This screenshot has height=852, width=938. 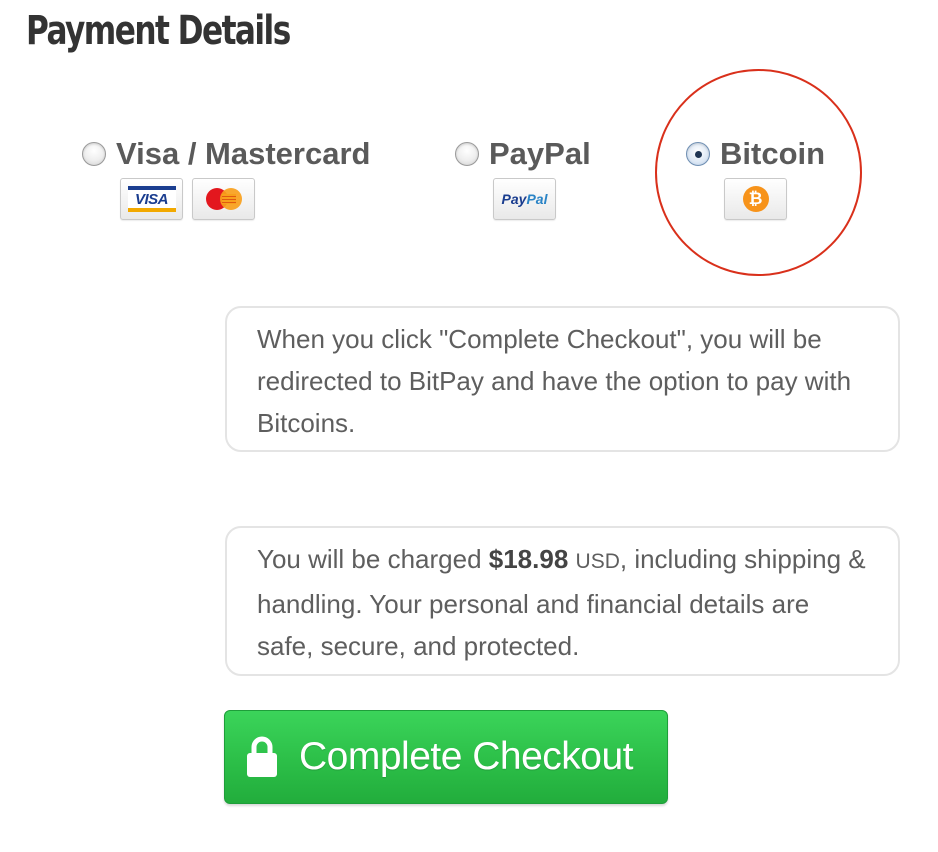 I want to click on bitcoin-label: Bitcoin, so click(x=772, y=154).